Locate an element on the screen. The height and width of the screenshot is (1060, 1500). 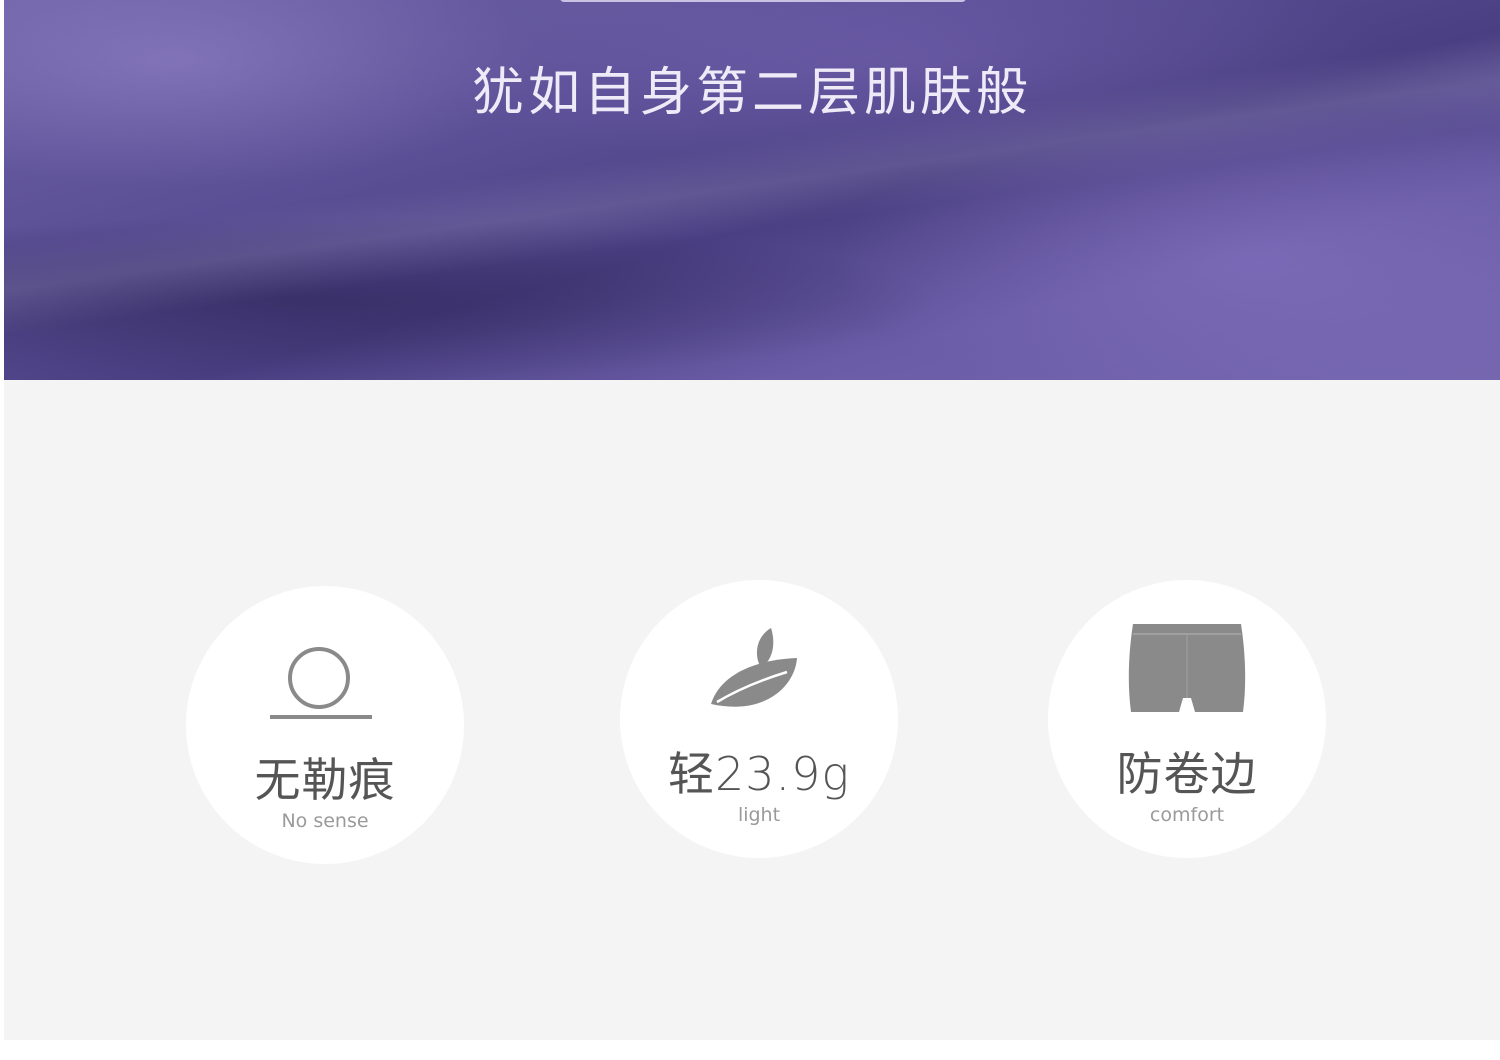
feature-subtitle: No sense is located at coordinates (325, 821).